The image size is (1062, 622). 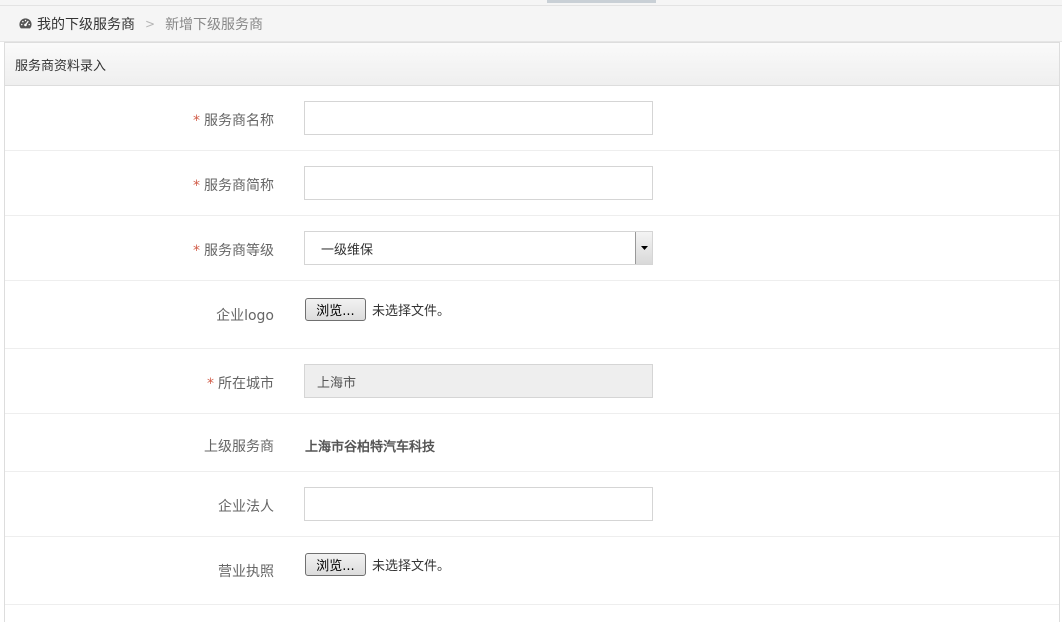 What do you see at coordinates (478, 118) in the screenshot?
I see `provider-name-input` at bounding box center [478, 118].